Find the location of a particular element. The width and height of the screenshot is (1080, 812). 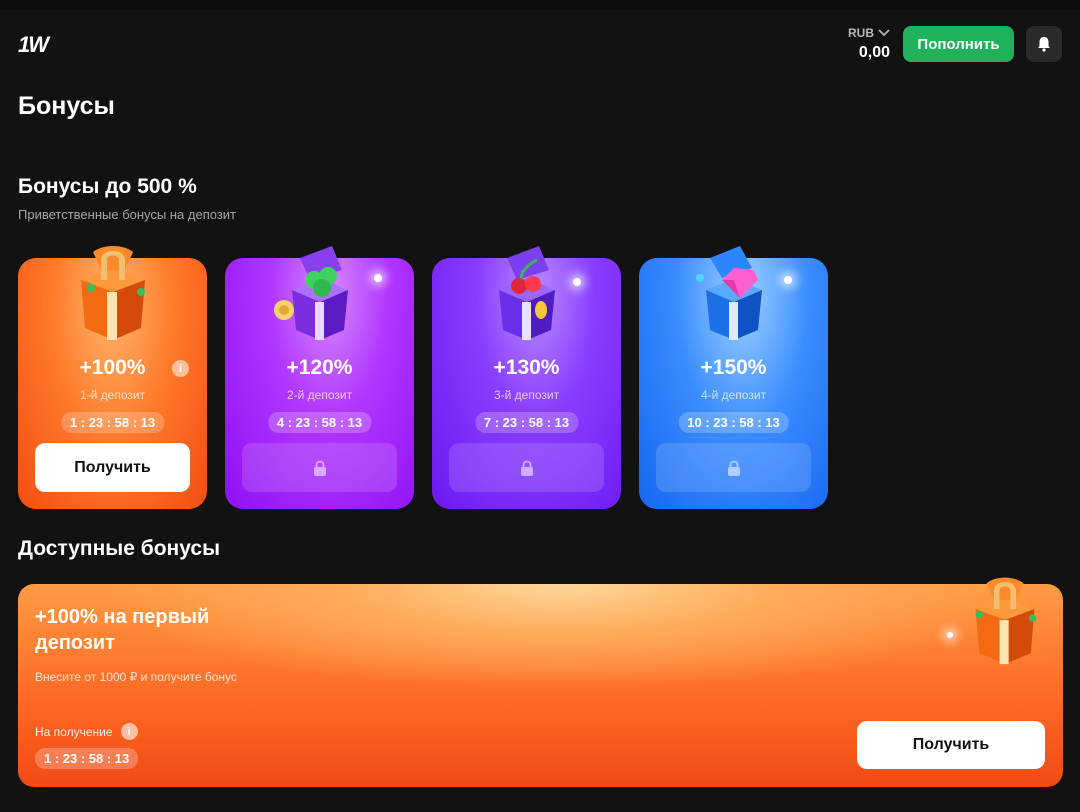

balance-block: RUB 0,00 is located at coordinates (869, 44).